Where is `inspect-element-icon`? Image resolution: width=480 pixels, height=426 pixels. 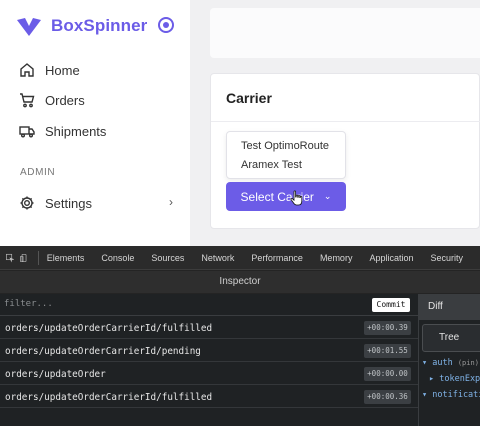
inspect-element-icon is located at coordinates (10, 258).